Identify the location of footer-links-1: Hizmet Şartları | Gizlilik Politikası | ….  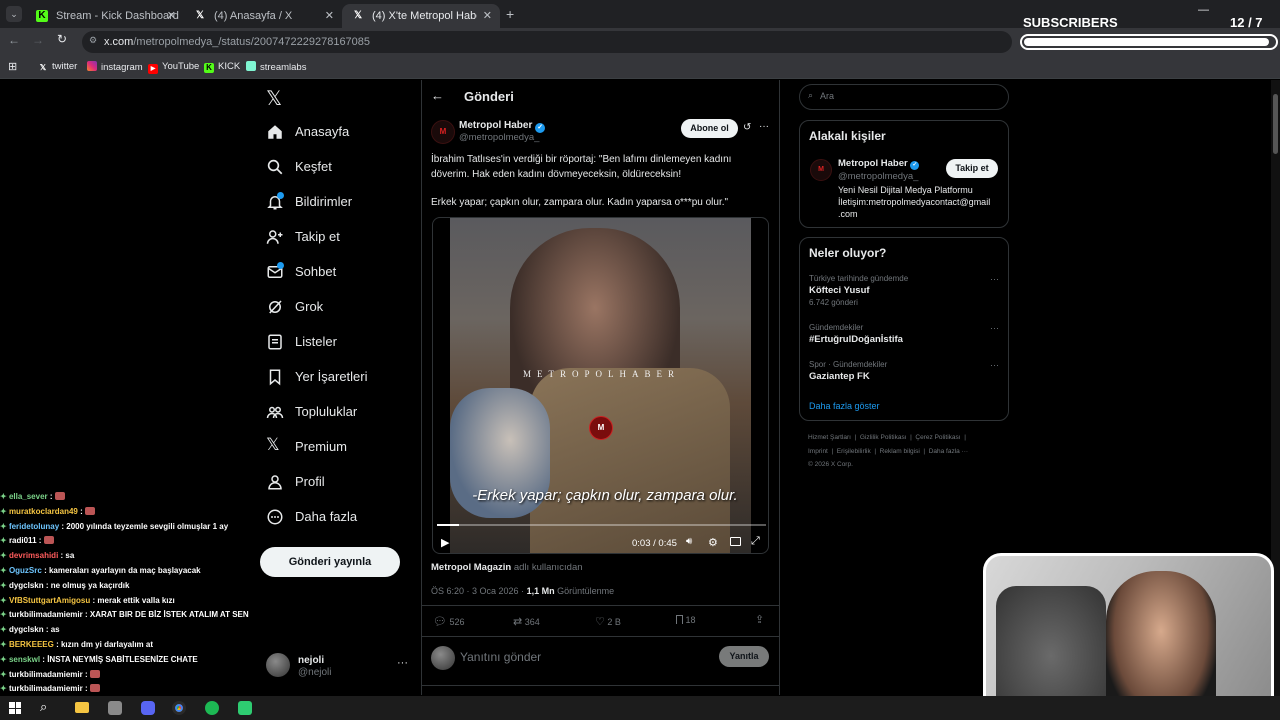
(887, 437).